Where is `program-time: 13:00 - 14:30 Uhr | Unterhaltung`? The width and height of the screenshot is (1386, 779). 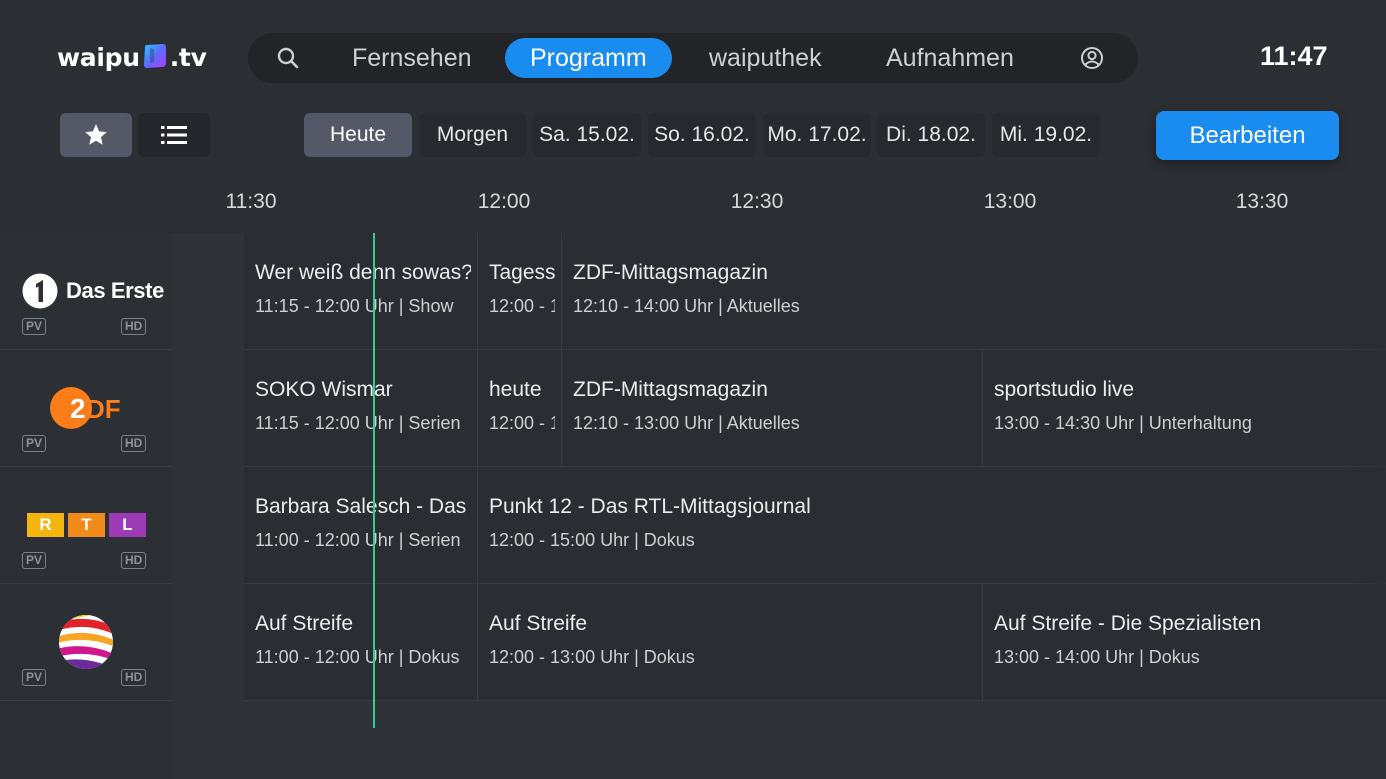
program-time: 13:00 - 14:30 Uhr | Unterhaltung is located at coordinates (1123, 423).